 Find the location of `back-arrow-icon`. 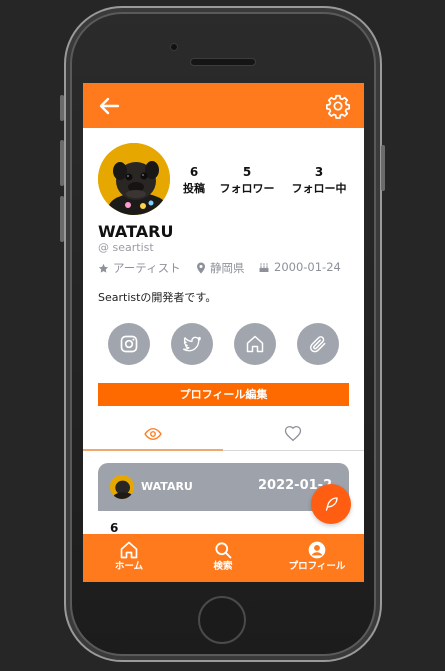

back-arrow-icon is located at coordinates (109, 106).